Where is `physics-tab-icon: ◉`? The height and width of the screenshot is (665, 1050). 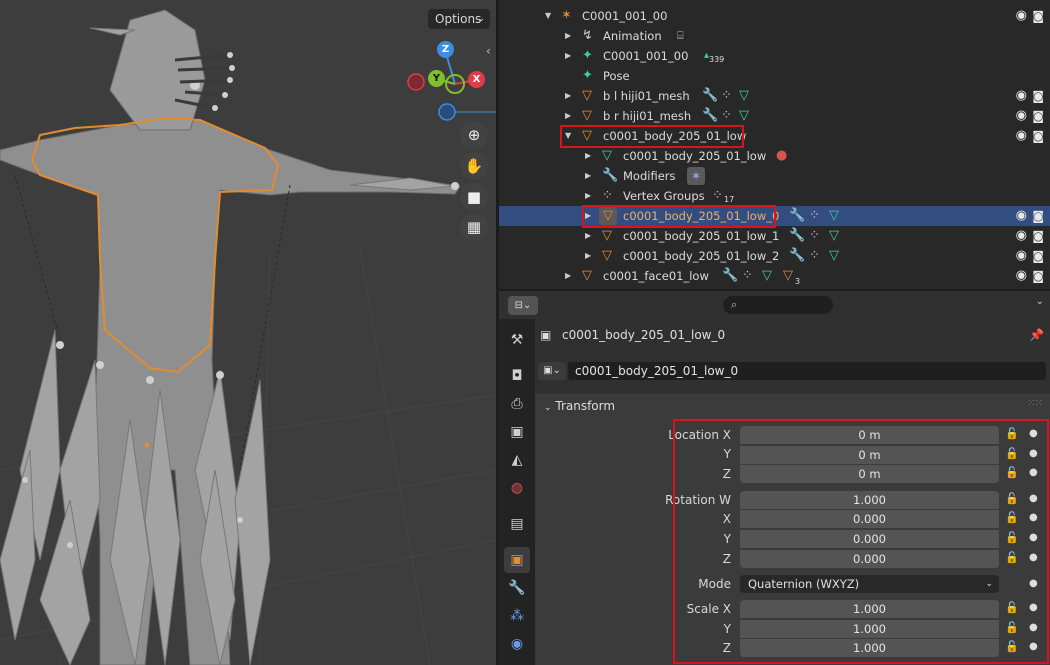
physics-tab-icon: ◉ is located at coordinates (517, 644).